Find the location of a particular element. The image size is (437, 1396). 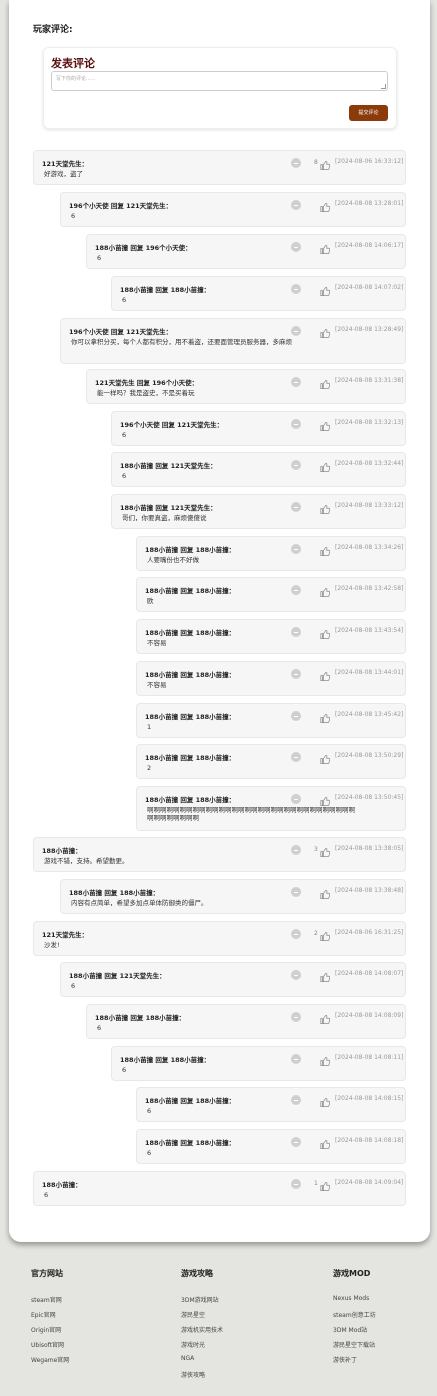

comment-date: [2024-08-08 14:09:04] is located at coordinates (369, 1182).